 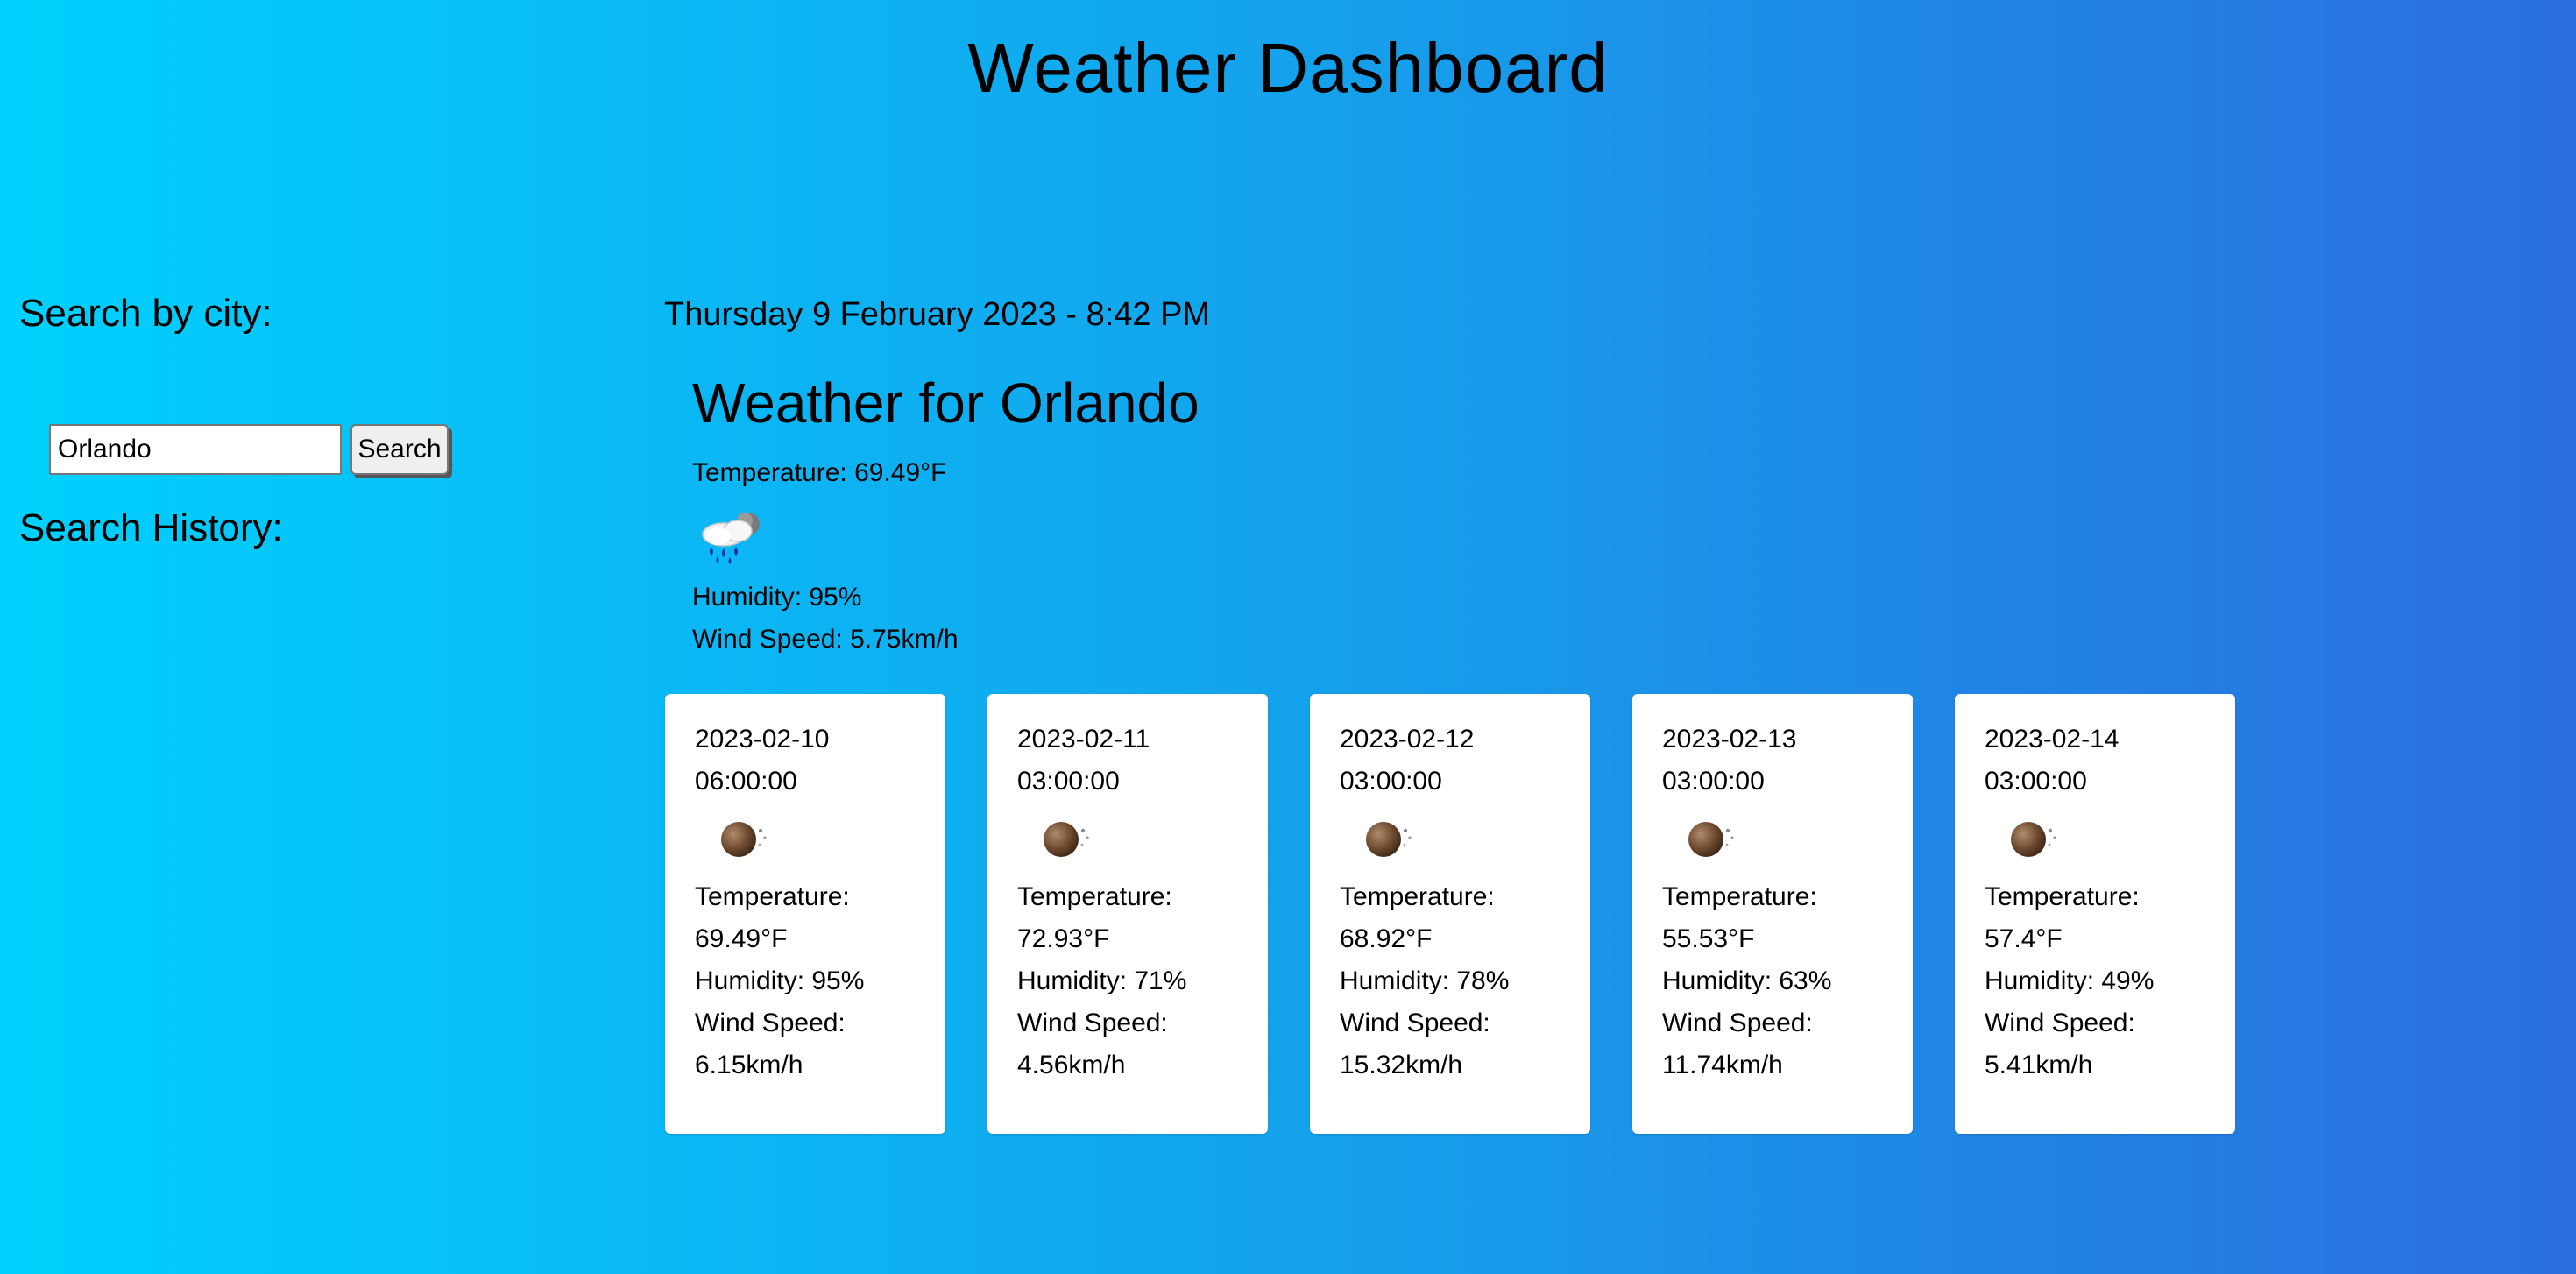 I want to click on forecast-wind-value: 6.15km/h, so click(x=749, y=1065).